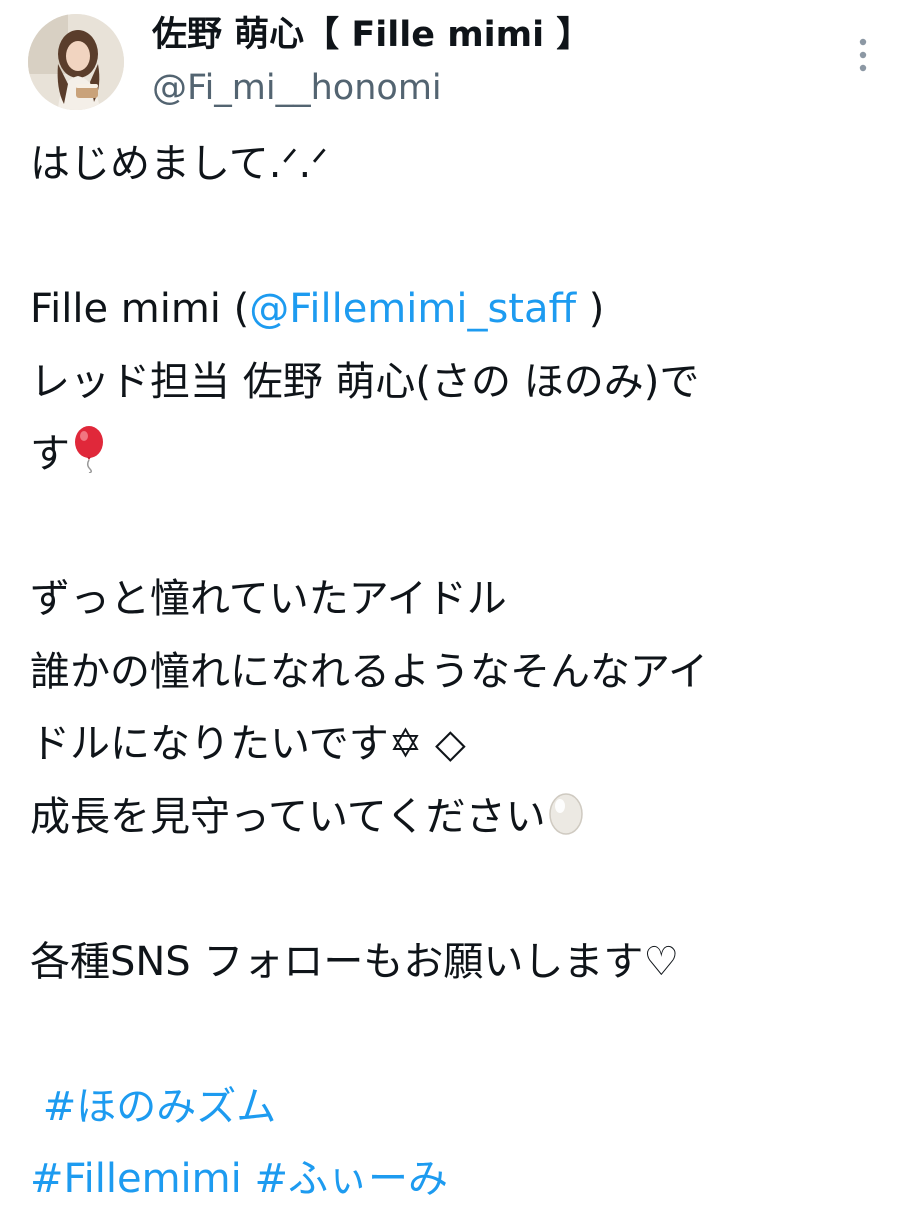  I want to click on tweet-line: 成長を見守っていてください, so click(460, 817).